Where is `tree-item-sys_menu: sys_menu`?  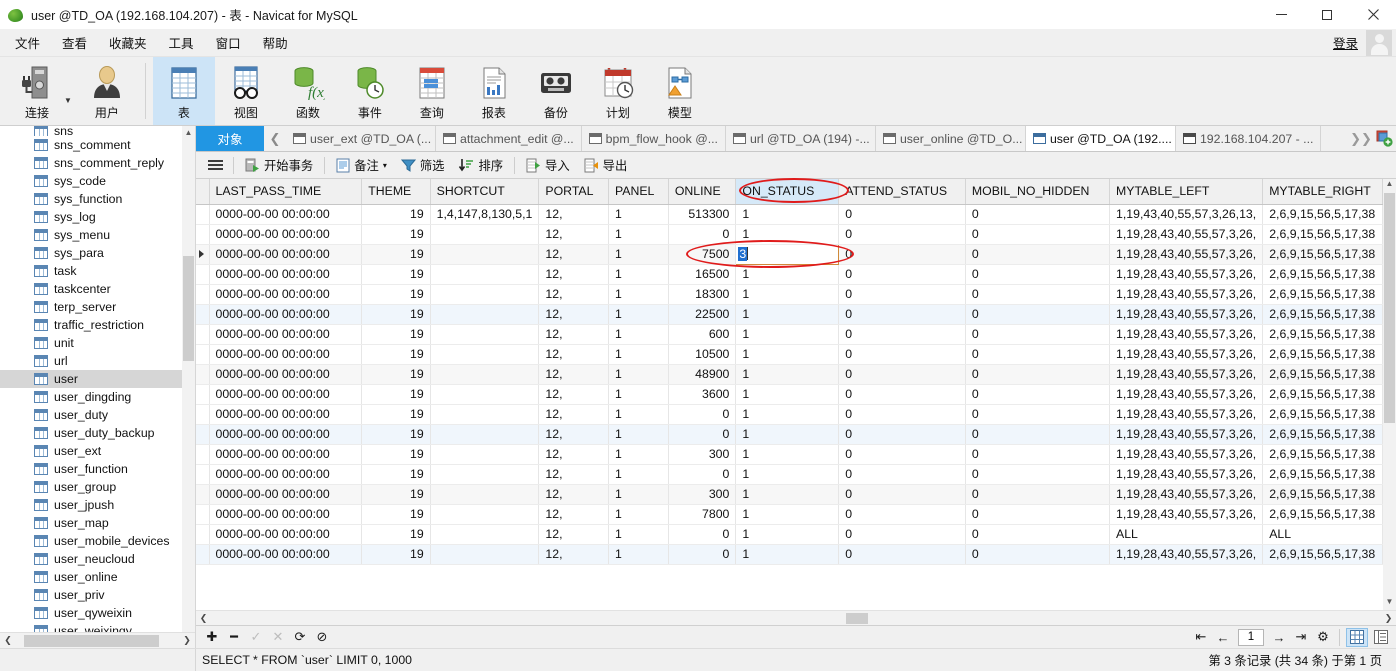
tree-item-sys_menu: sys_menu is located at coordinates (97, 235).